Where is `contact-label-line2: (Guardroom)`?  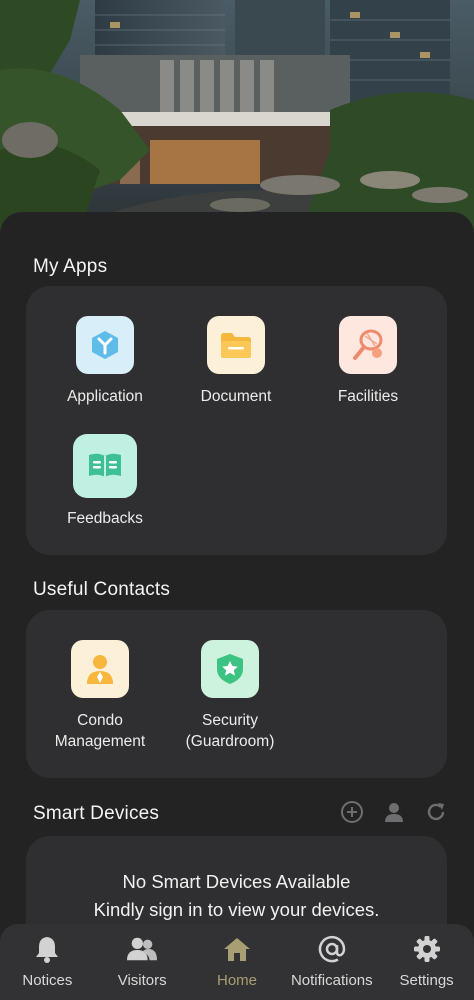 contact-label-line2: (Guardroom) is located at coordinates (230, 741).